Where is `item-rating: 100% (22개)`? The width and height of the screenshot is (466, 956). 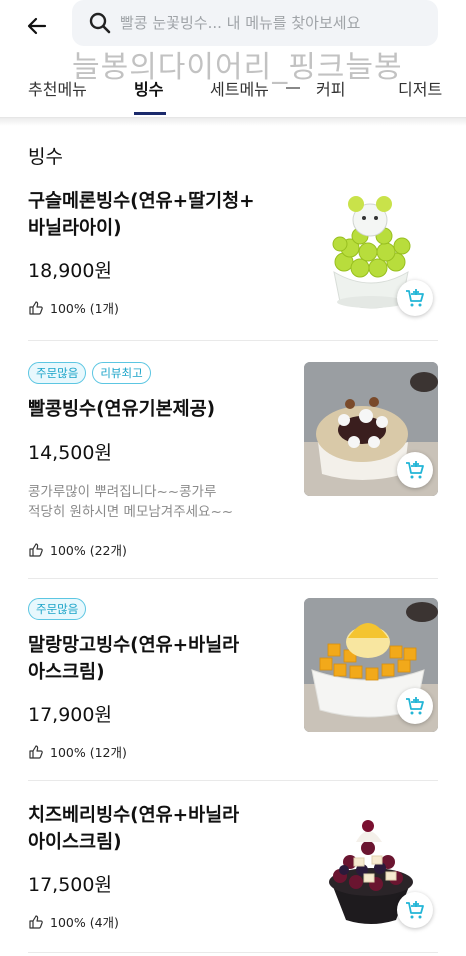
item-rating: 100% (22개) is located at coordinates (77, 549).